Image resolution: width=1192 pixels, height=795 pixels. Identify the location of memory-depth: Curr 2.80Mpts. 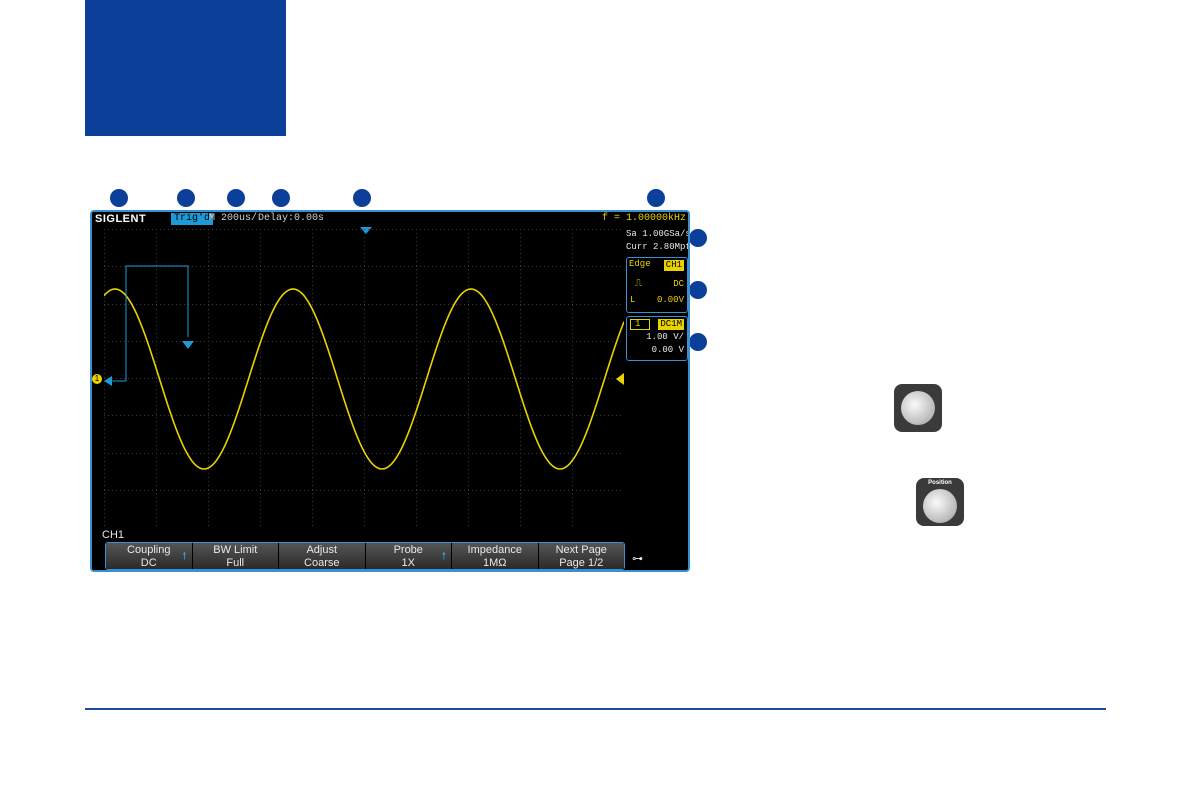
(657, 247).